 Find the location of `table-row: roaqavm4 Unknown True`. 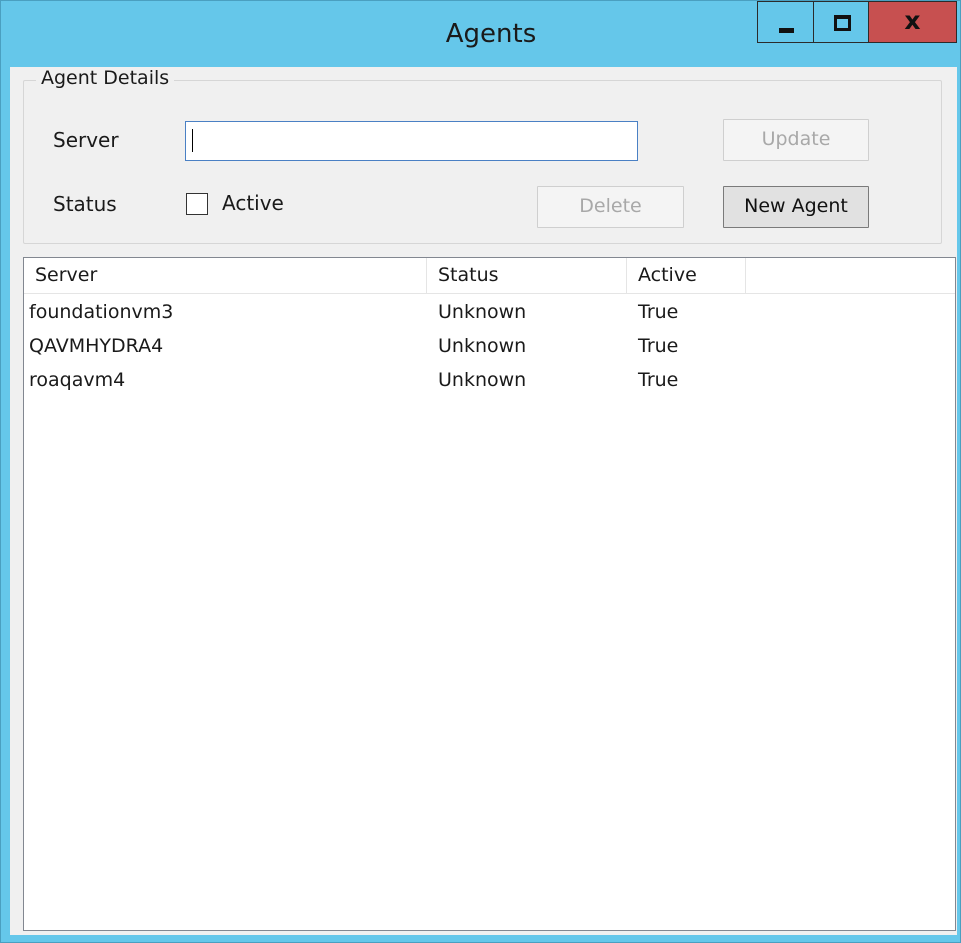

table-row: roaqavm4 Unknown True is located at coordinates (489, 380).